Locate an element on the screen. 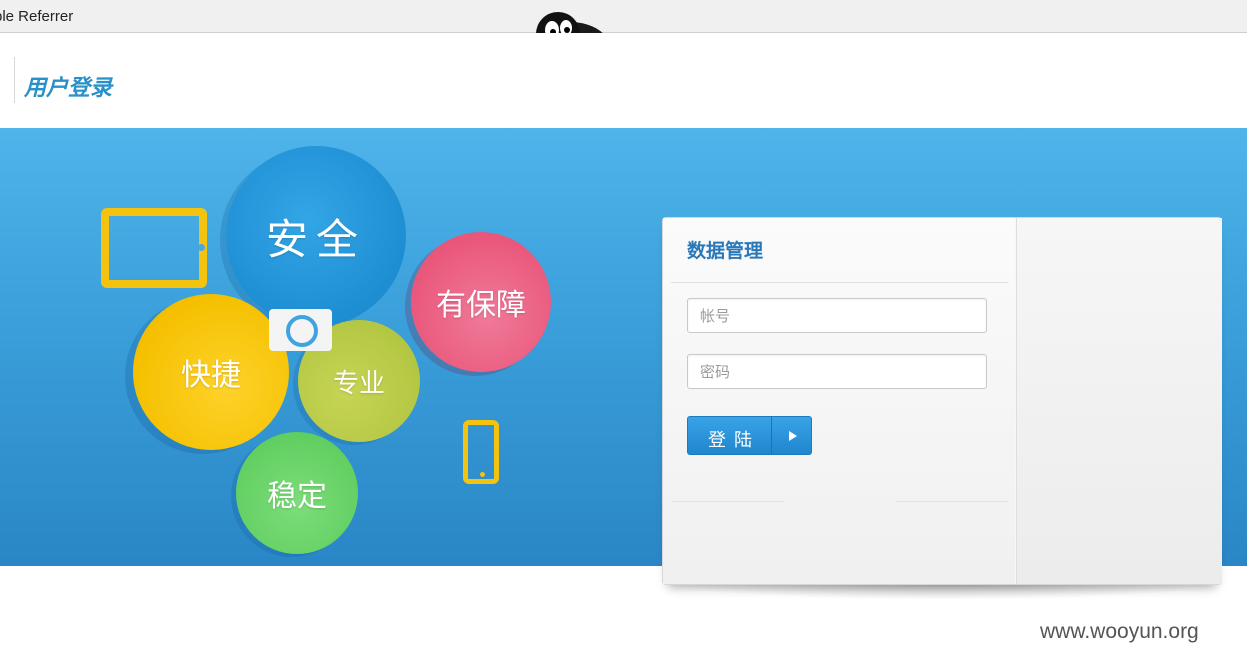 Image resolution: width=1247 pixels, height=661 pixels. bubble-guarantee-label: 有保障 is located at coordinates (481, 305).